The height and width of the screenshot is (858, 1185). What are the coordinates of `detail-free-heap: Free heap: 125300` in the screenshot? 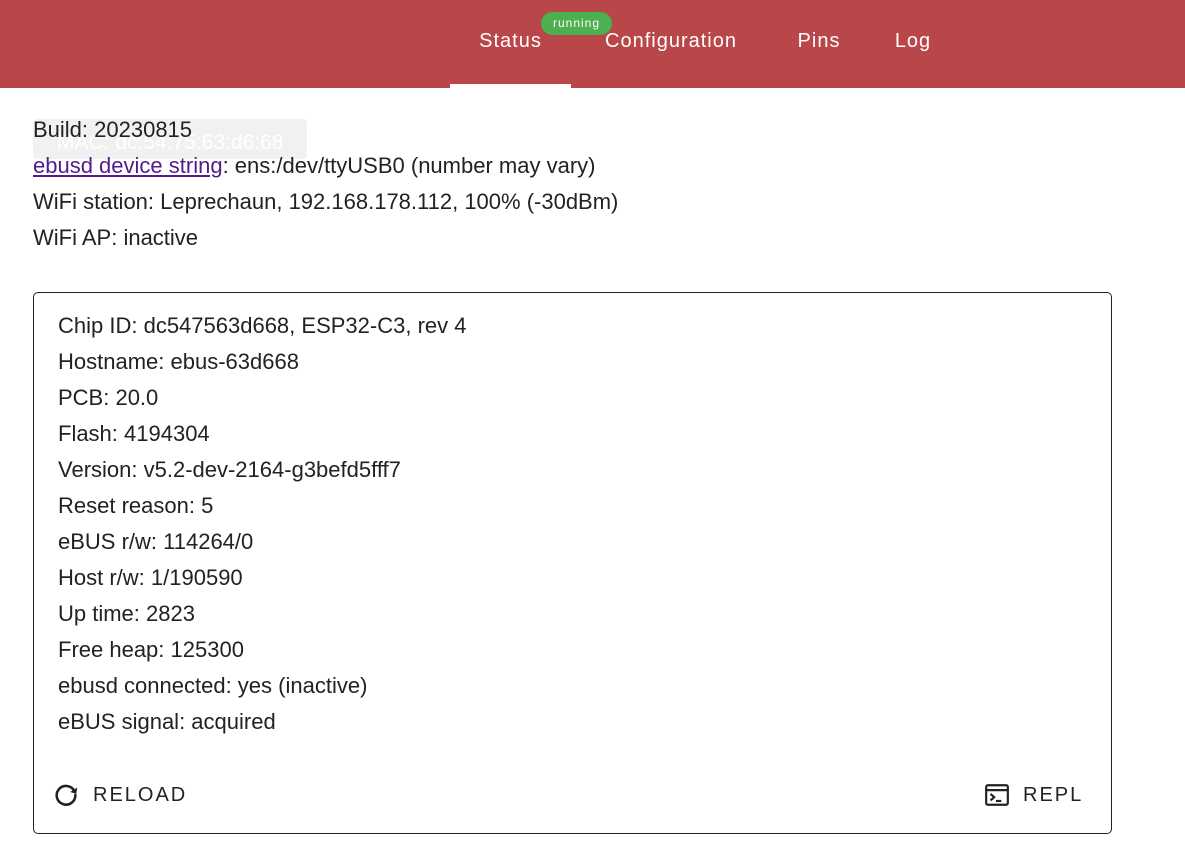 It's located at (151, 649).